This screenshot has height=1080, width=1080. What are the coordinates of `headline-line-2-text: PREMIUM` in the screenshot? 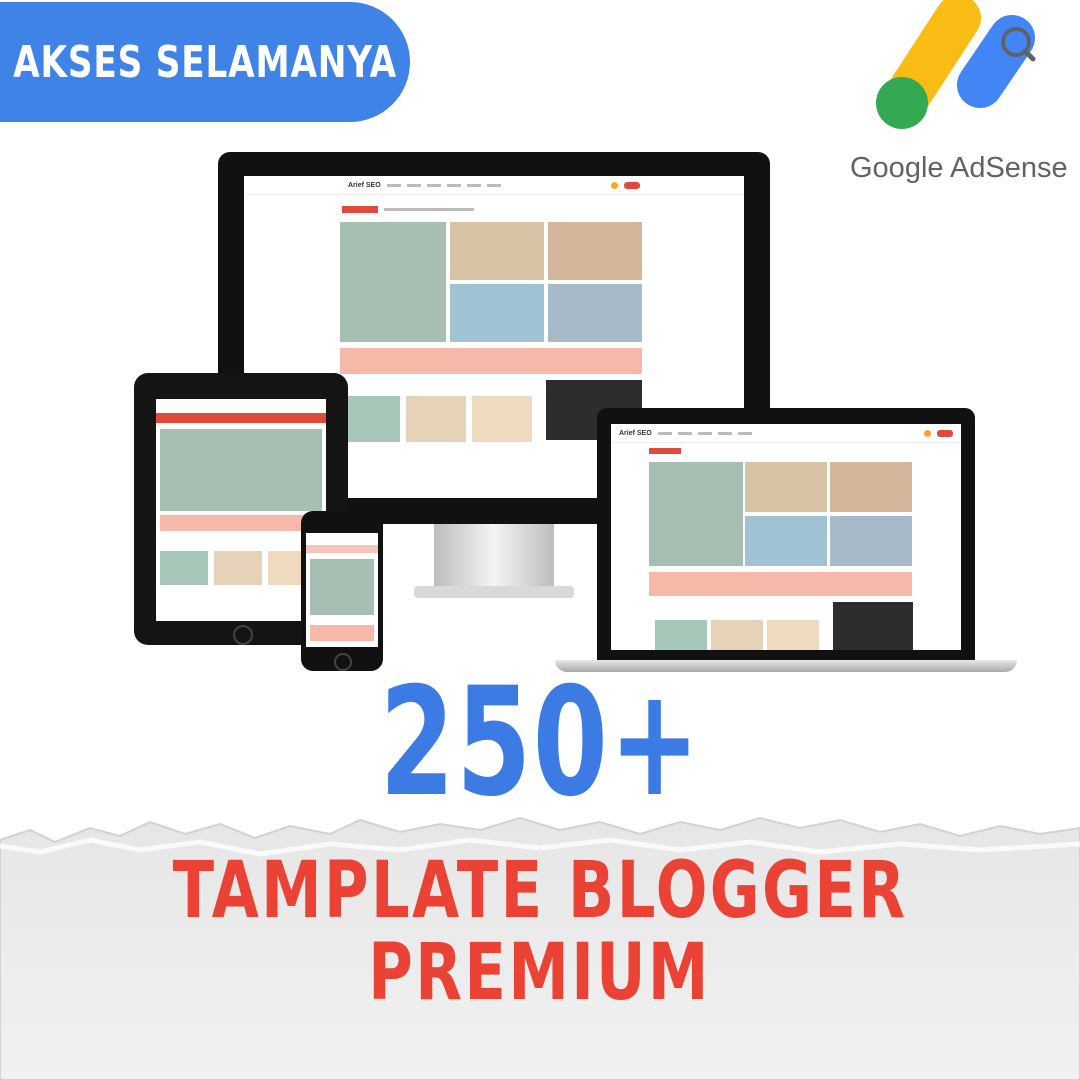 It's located at (540, 973).